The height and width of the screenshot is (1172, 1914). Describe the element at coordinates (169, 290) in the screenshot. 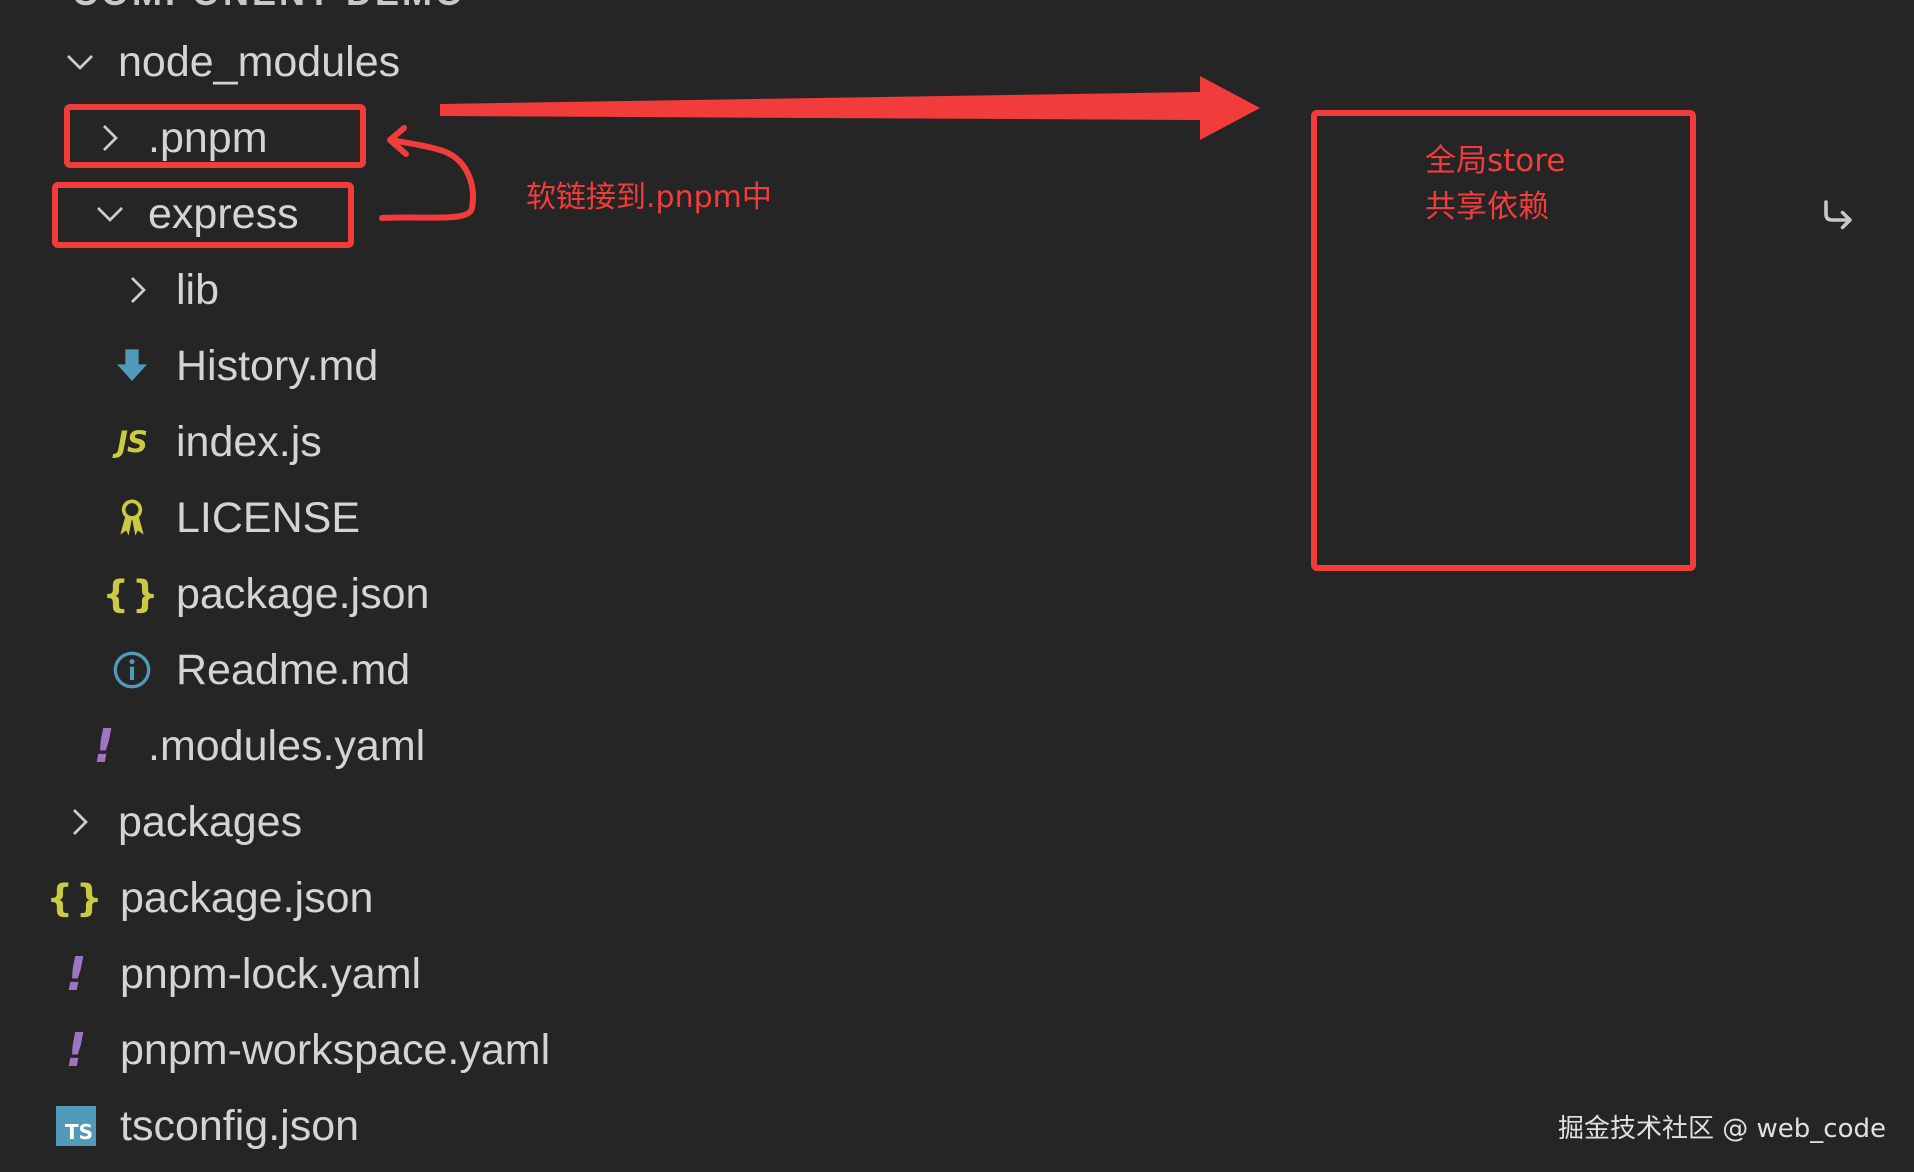

I see `tree-folder-lib: lib` at that location.